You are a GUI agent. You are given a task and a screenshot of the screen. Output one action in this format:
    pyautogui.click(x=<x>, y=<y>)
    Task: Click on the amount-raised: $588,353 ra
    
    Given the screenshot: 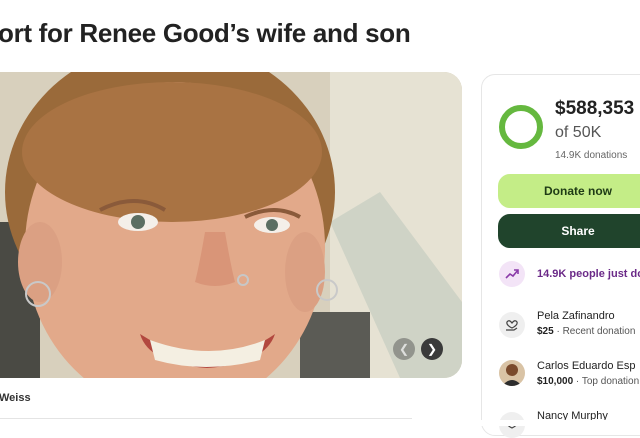 What is the action you would take?
    pyautogui.click(x=597, y=108)
    